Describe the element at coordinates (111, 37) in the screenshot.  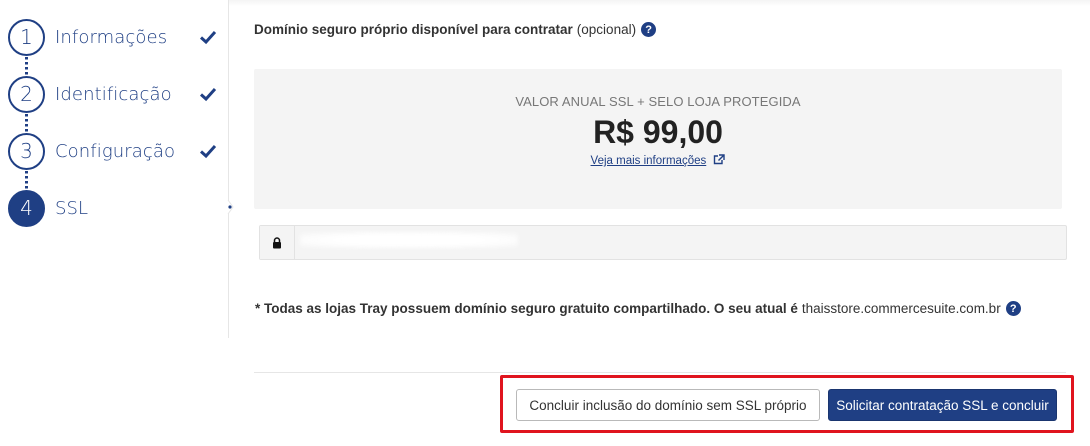
I see `step-label: Informações` at that location.